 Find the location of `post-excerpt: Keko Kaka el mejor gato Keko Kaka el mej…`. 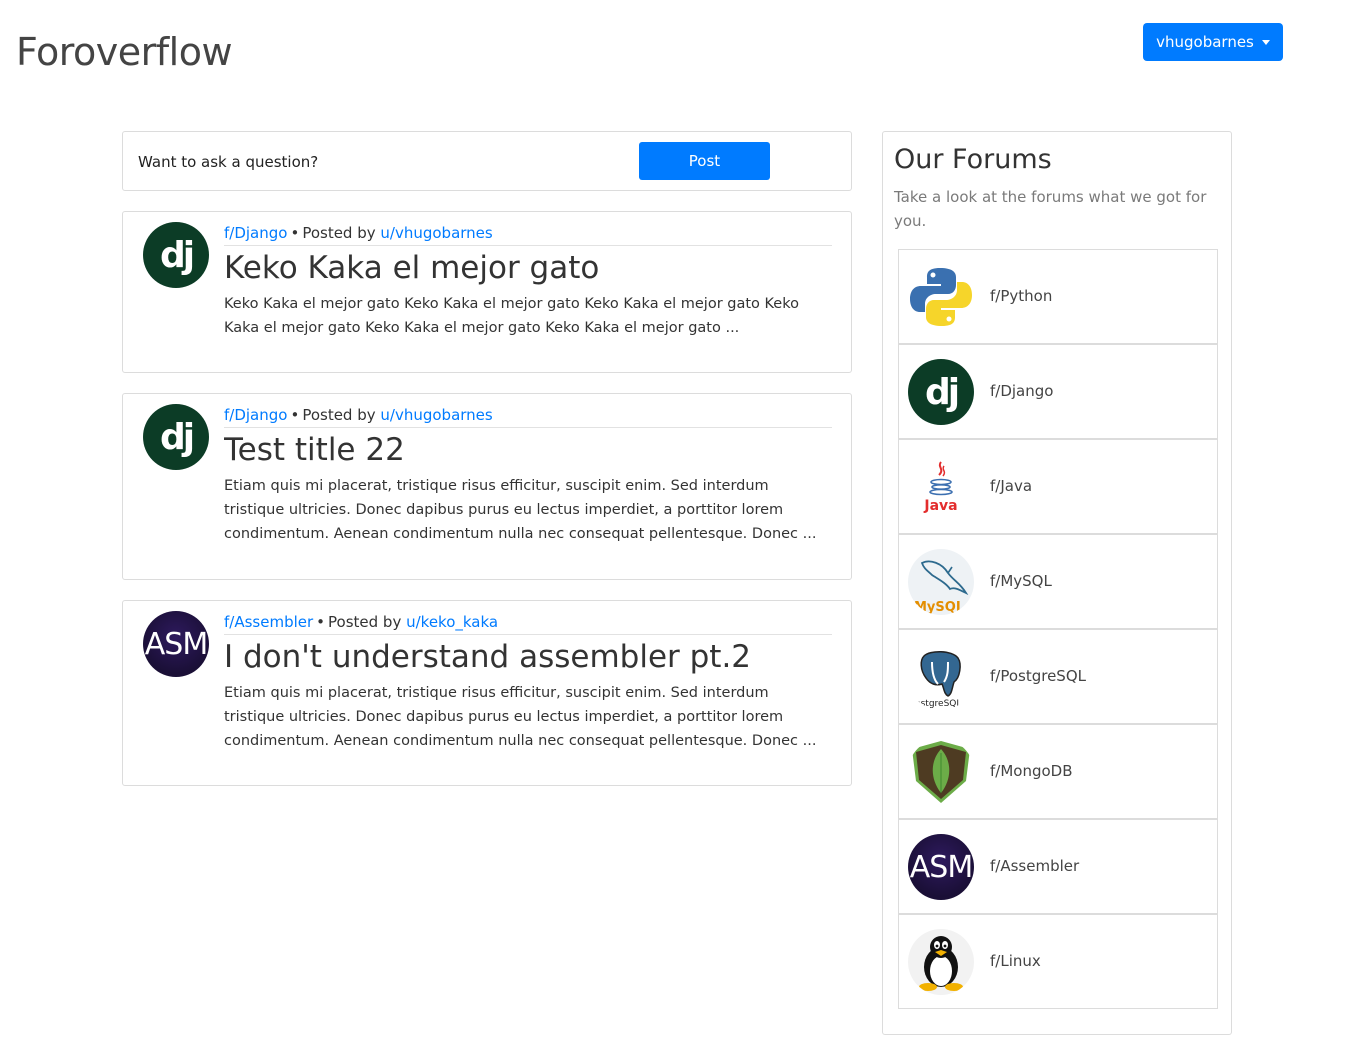

post-excerpt: Keko Kaka el mejor gato Keko Kaka el mej… is located at coordinates (511, 316).